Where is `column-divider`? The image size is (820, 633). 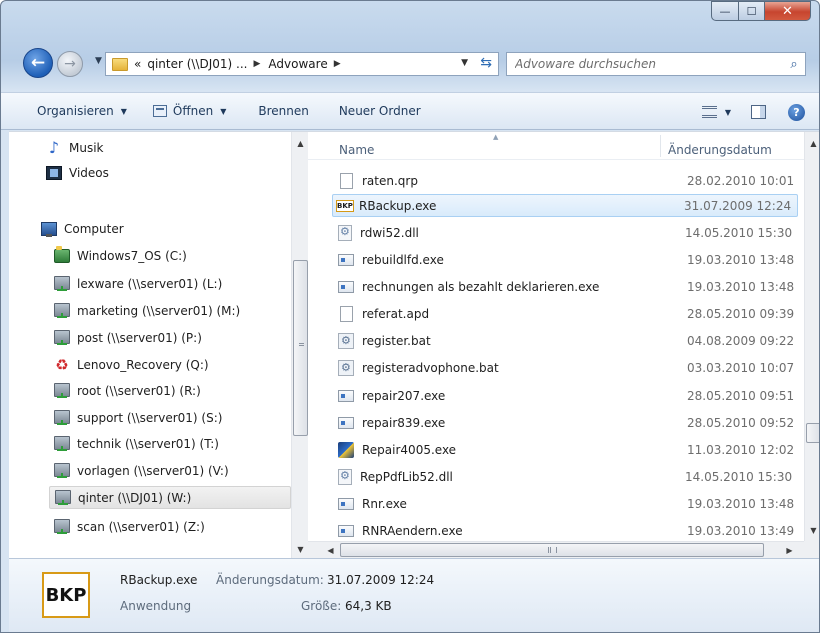 column-divider is located at coordinates (660, 146).